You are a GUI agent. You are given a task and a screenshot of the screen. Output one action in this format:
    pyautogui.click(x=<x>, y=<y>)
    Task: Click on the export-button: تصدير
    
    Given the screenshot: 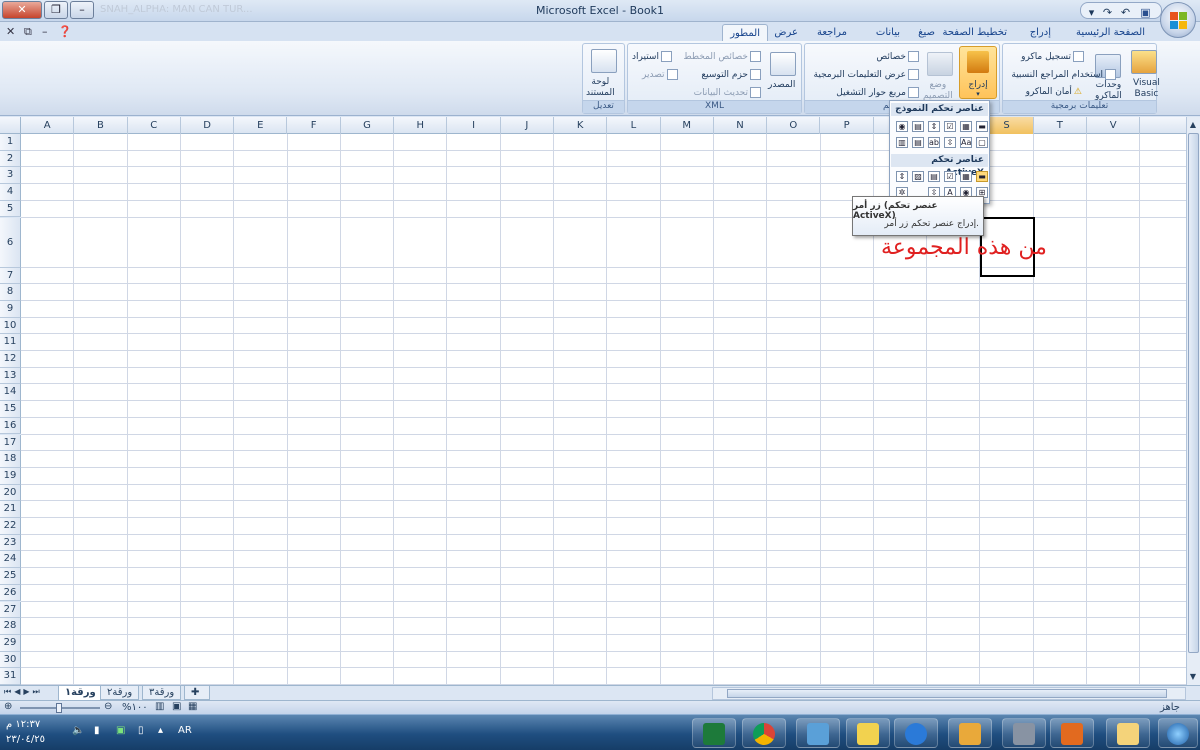 What is the action you would take?
    pyautogui.click(x=660, y=74)
    